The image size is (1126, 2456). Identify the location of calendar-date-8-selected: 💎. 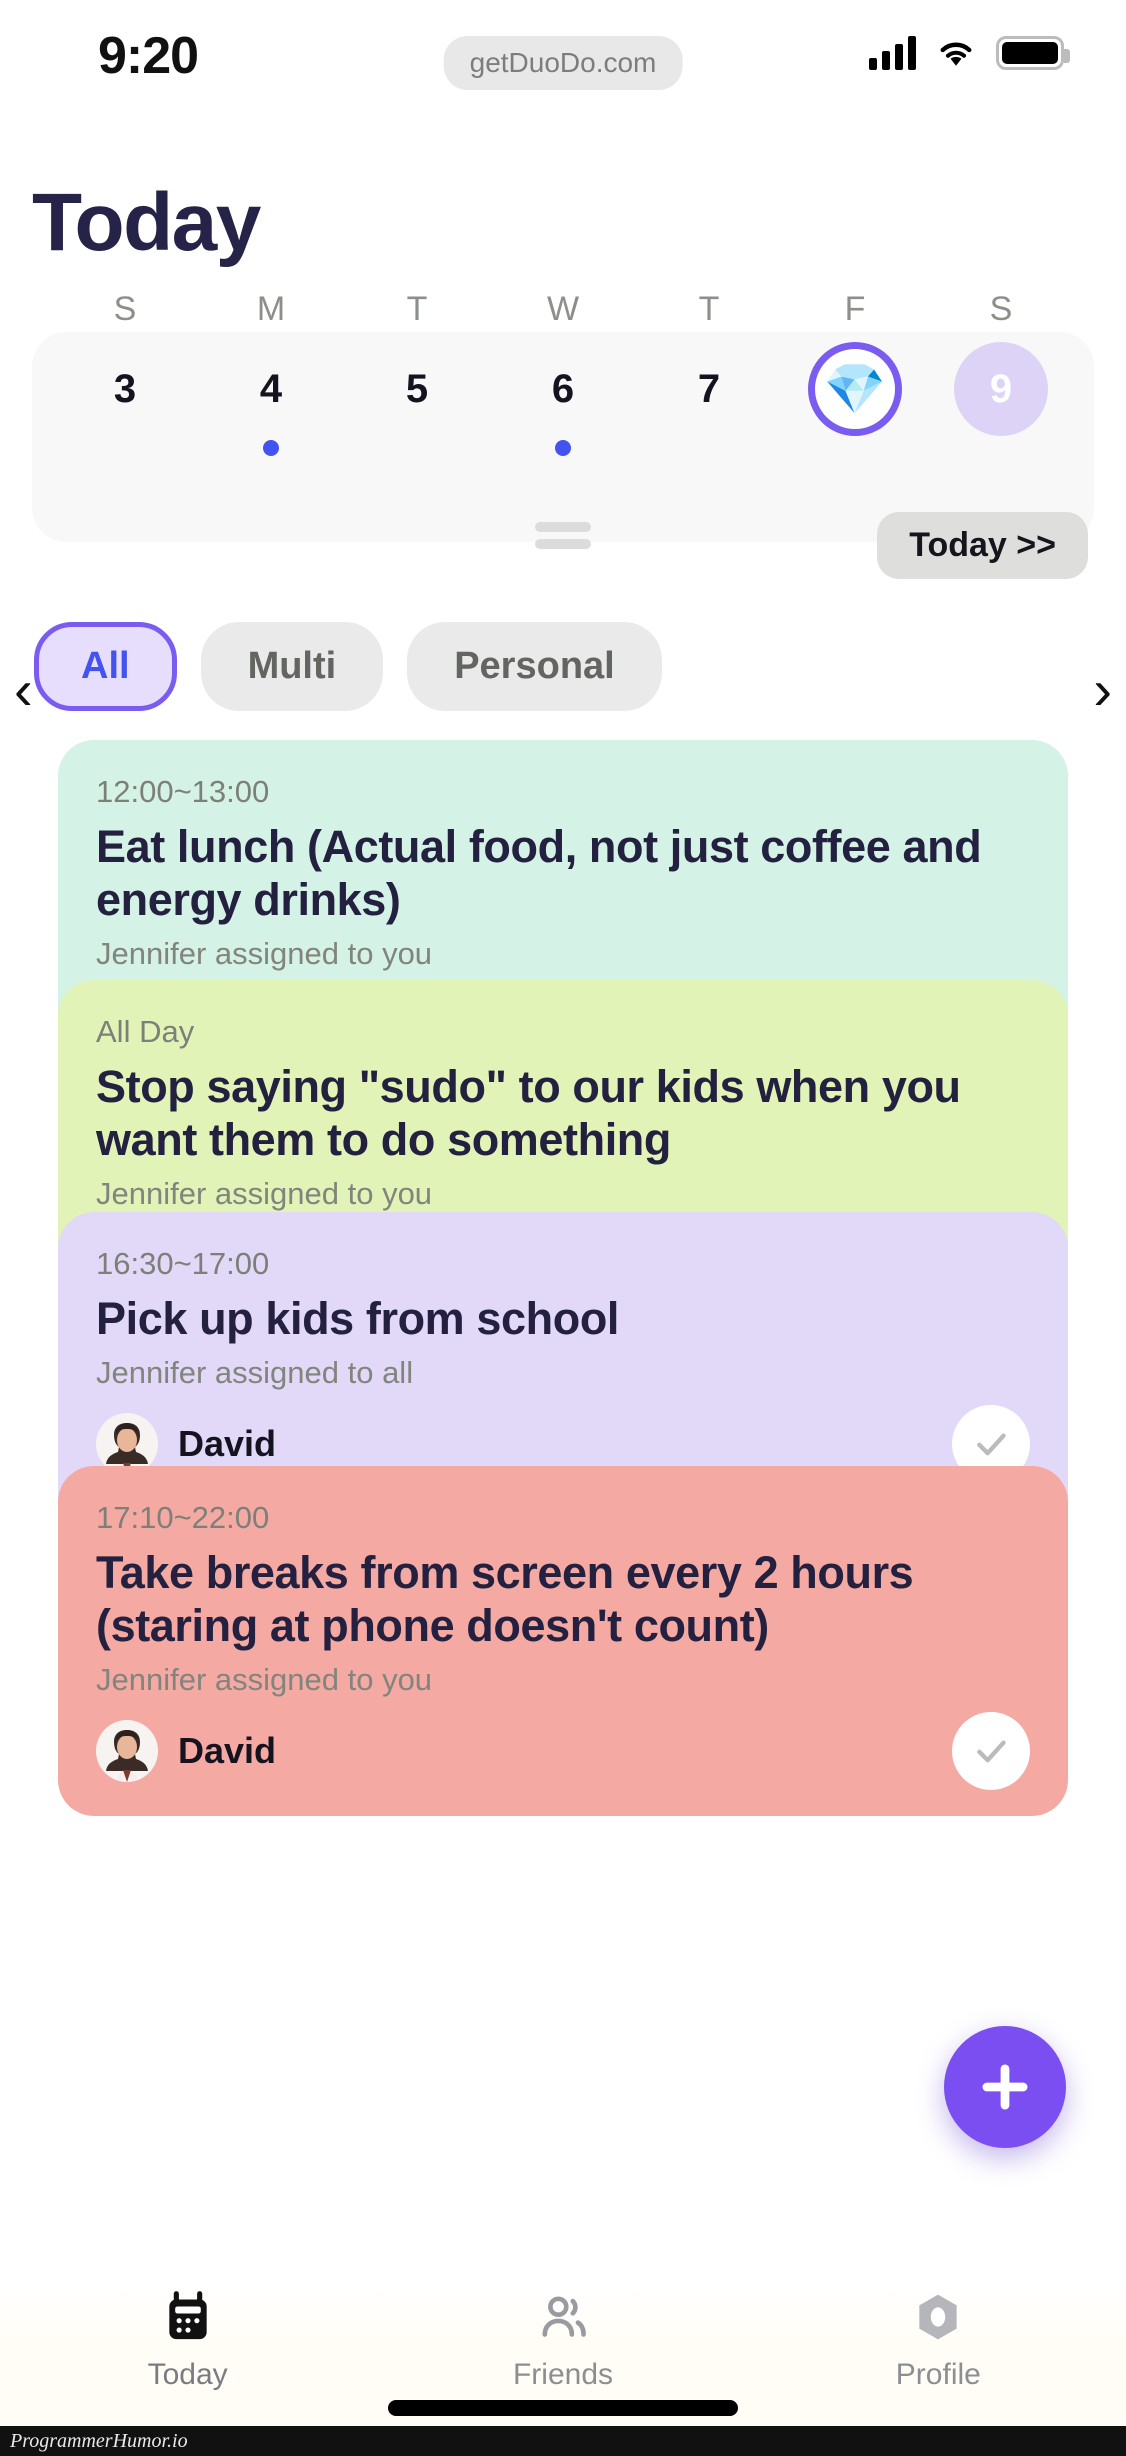
(855, 402).